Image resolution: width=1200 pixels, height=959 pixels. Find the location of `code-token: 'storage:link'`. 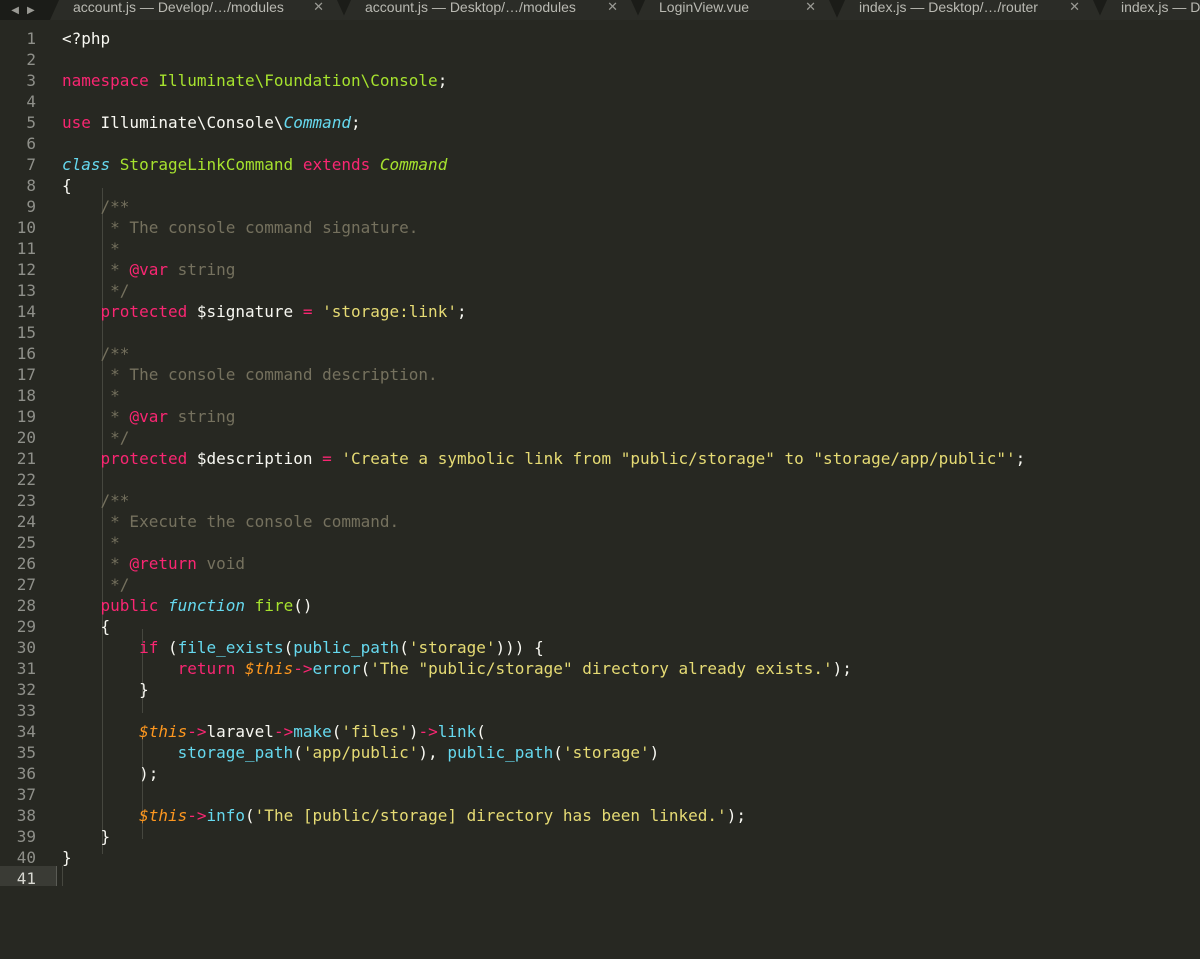

code-token: 'storage:link' is located at coordinates (389, 311).